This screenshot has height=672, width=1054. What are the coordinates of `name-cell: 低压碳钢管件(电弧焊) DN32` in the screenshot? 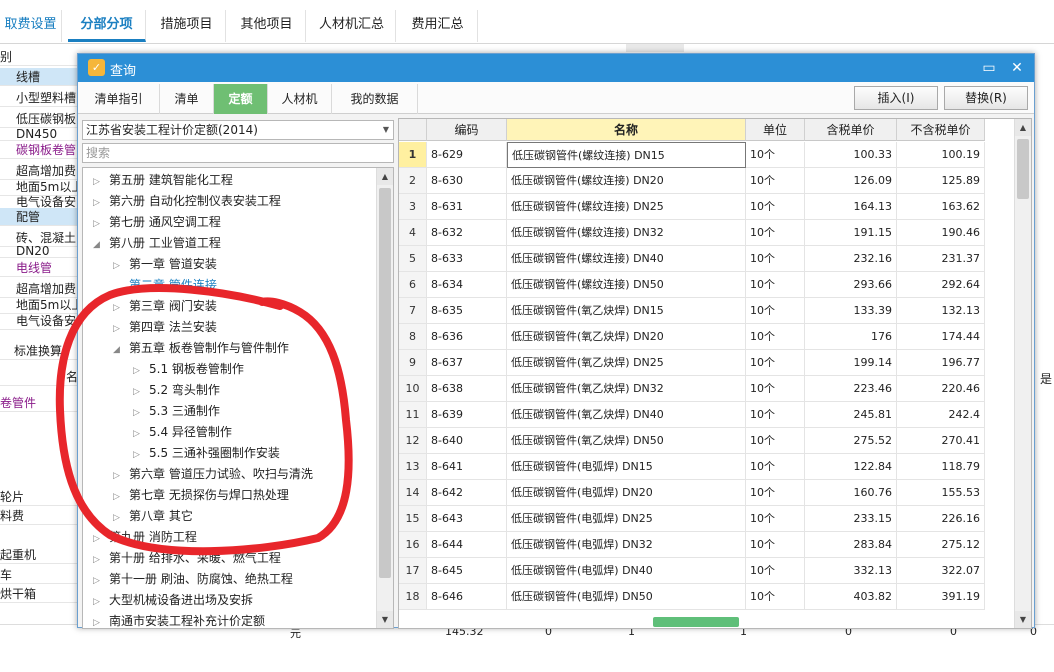 It's located at (626, 545).